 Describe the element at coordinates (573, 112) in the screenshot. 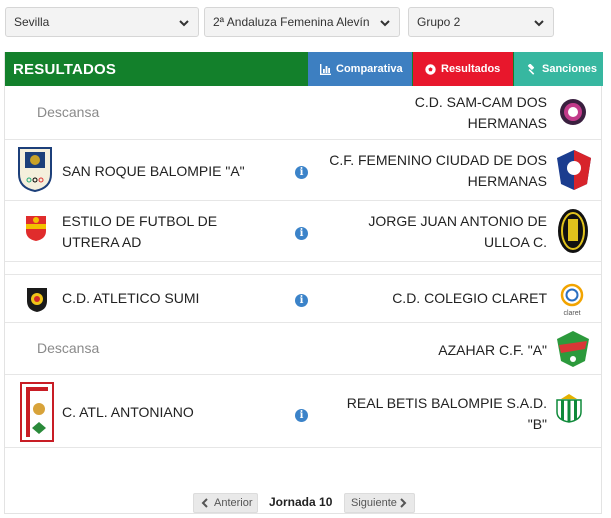

I see `sam-cam-crest-icon` at that location.